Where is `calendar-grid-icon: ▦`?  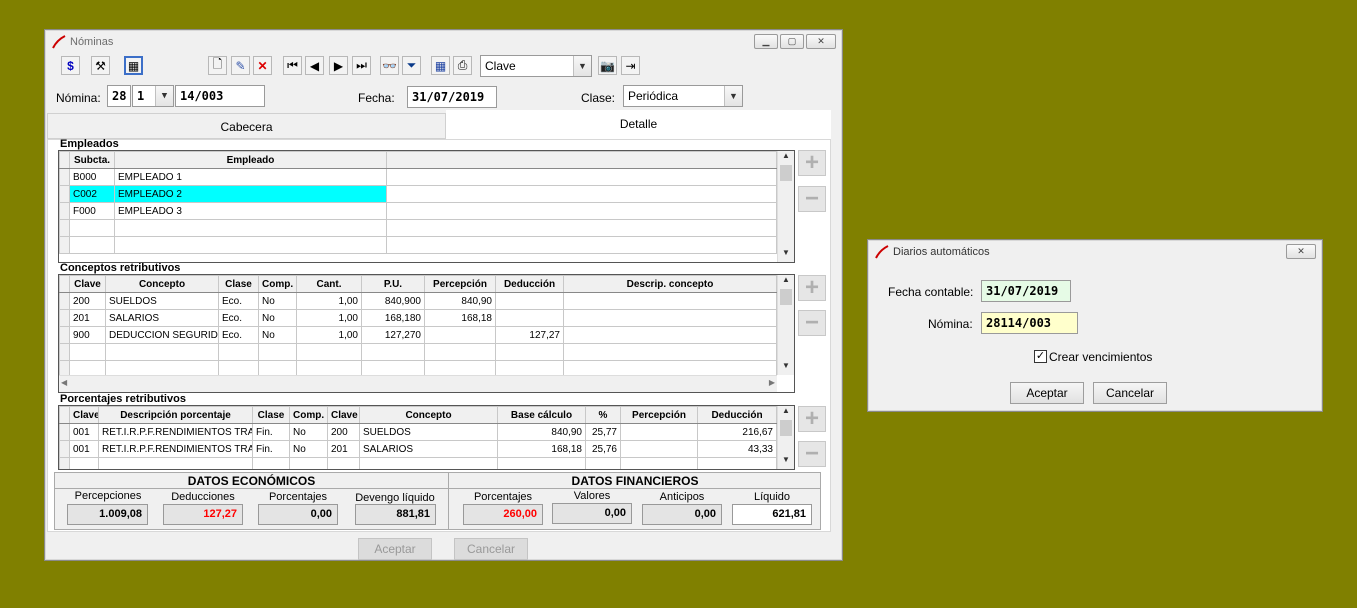 calendar-grid-icon: ▦ is located at coordinates (440, 65).